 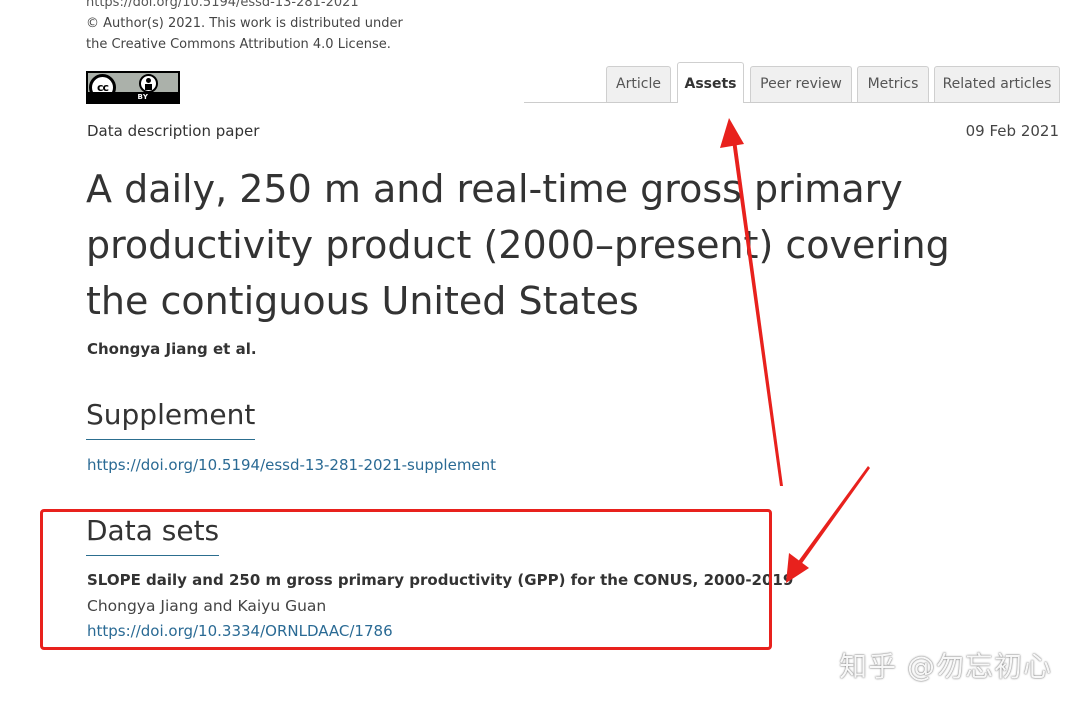 I want to click on paper-authors: Chongya Jiang et al., so click(x=172, y=349).